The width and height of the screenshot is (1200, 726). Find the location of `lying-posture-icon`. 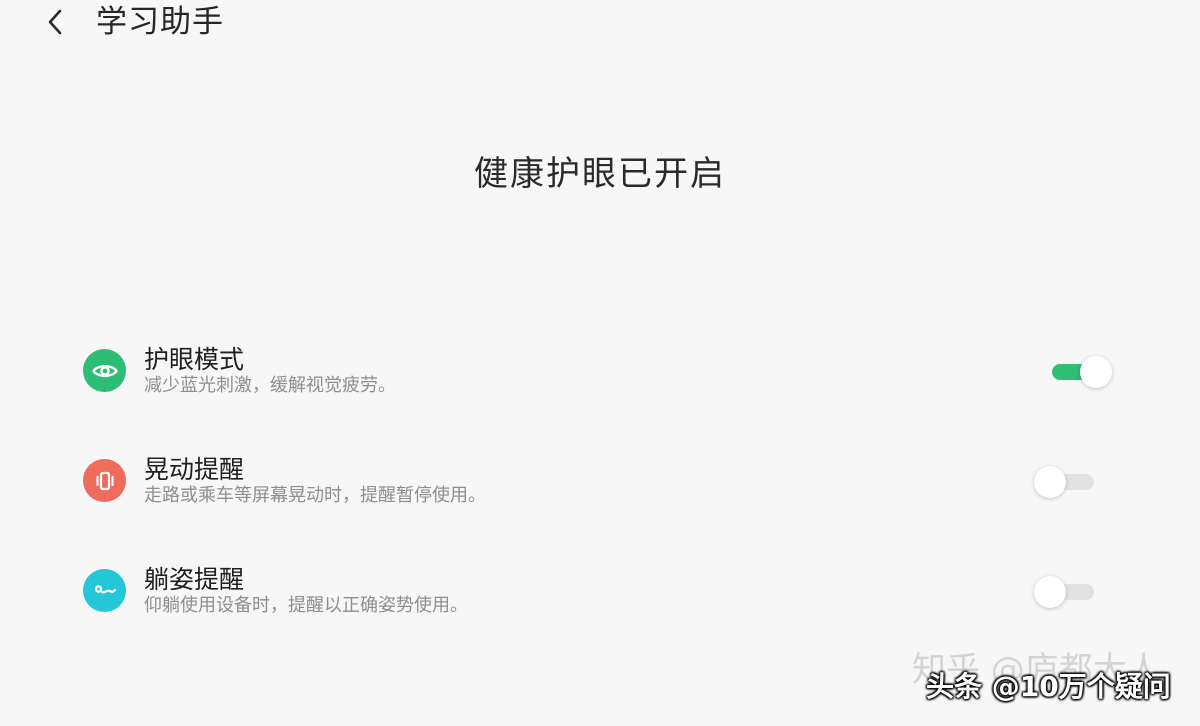

lying-posture-icon is located at coordinates (104, 590).